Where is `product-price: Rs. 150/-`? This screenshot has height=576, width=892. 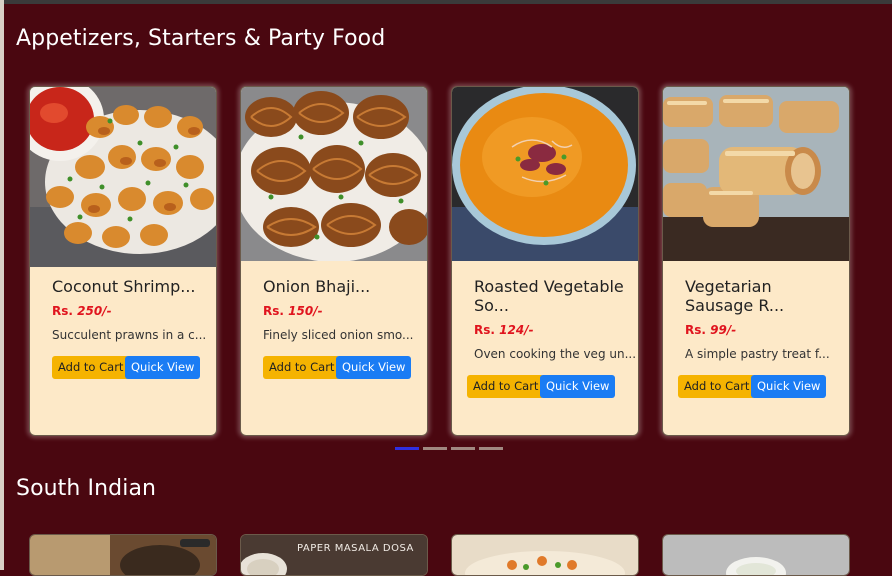
product-price: Rs. 150/- is located at coordinates (293, 311).